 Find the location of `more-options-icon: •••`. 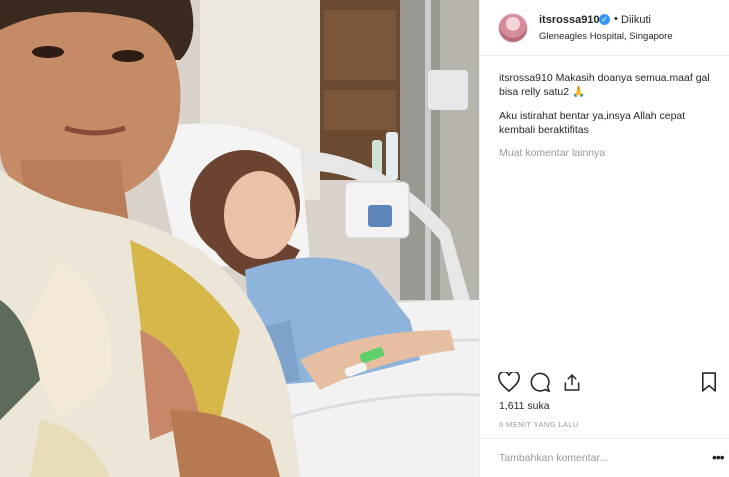

more-options-icon: ••• is located at coordinates (718, 457).